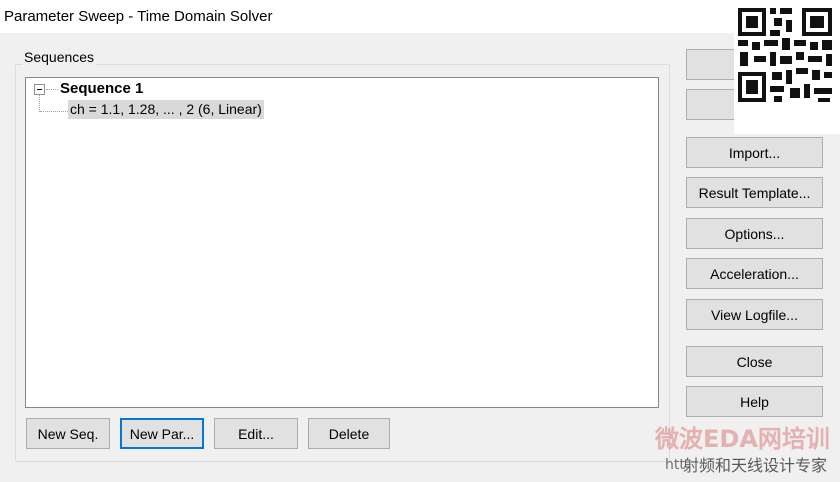 The height and width of the screenshot is (482, 840). Describe the element at coordinates (59, 57) in the screenshot. I see `sequences-group-label: Sequences` at that location.